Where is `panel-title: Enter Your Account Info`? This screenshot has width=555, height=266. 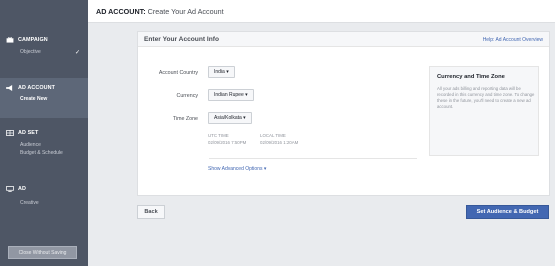
panel-title: Enter Your Account Info is located at coordinates (181, 39).